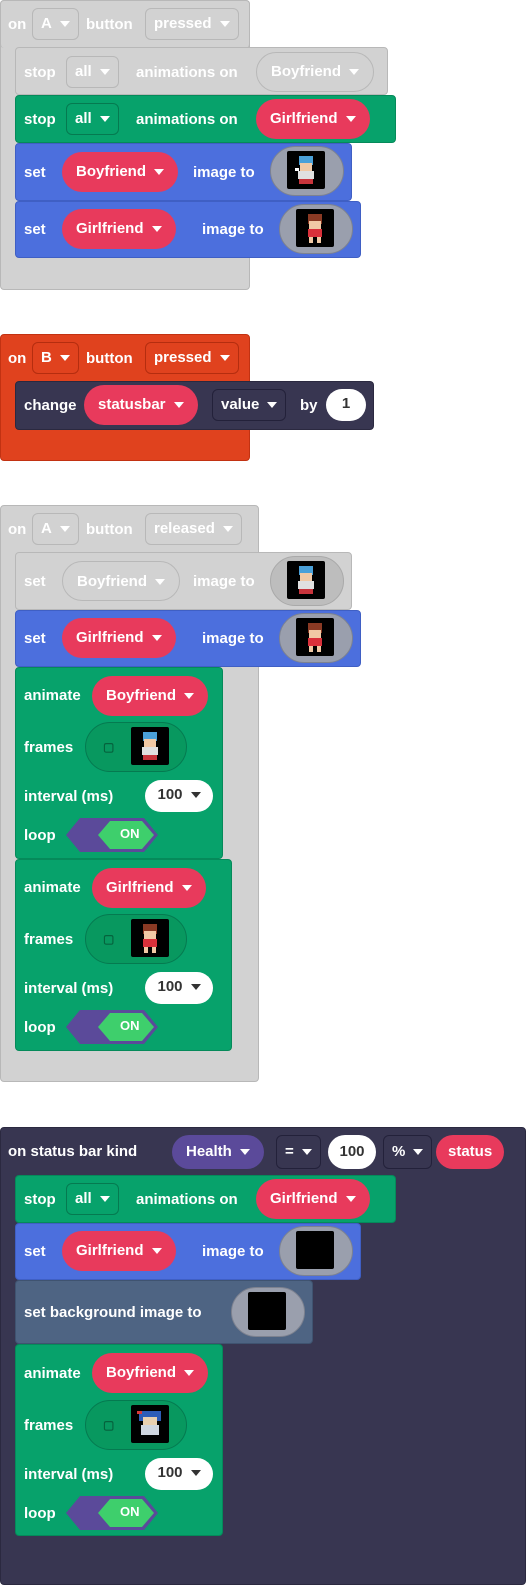 The height and width of the screenshot is (1585, 526). I want to click on frames-label: frames, so click(49, 939).